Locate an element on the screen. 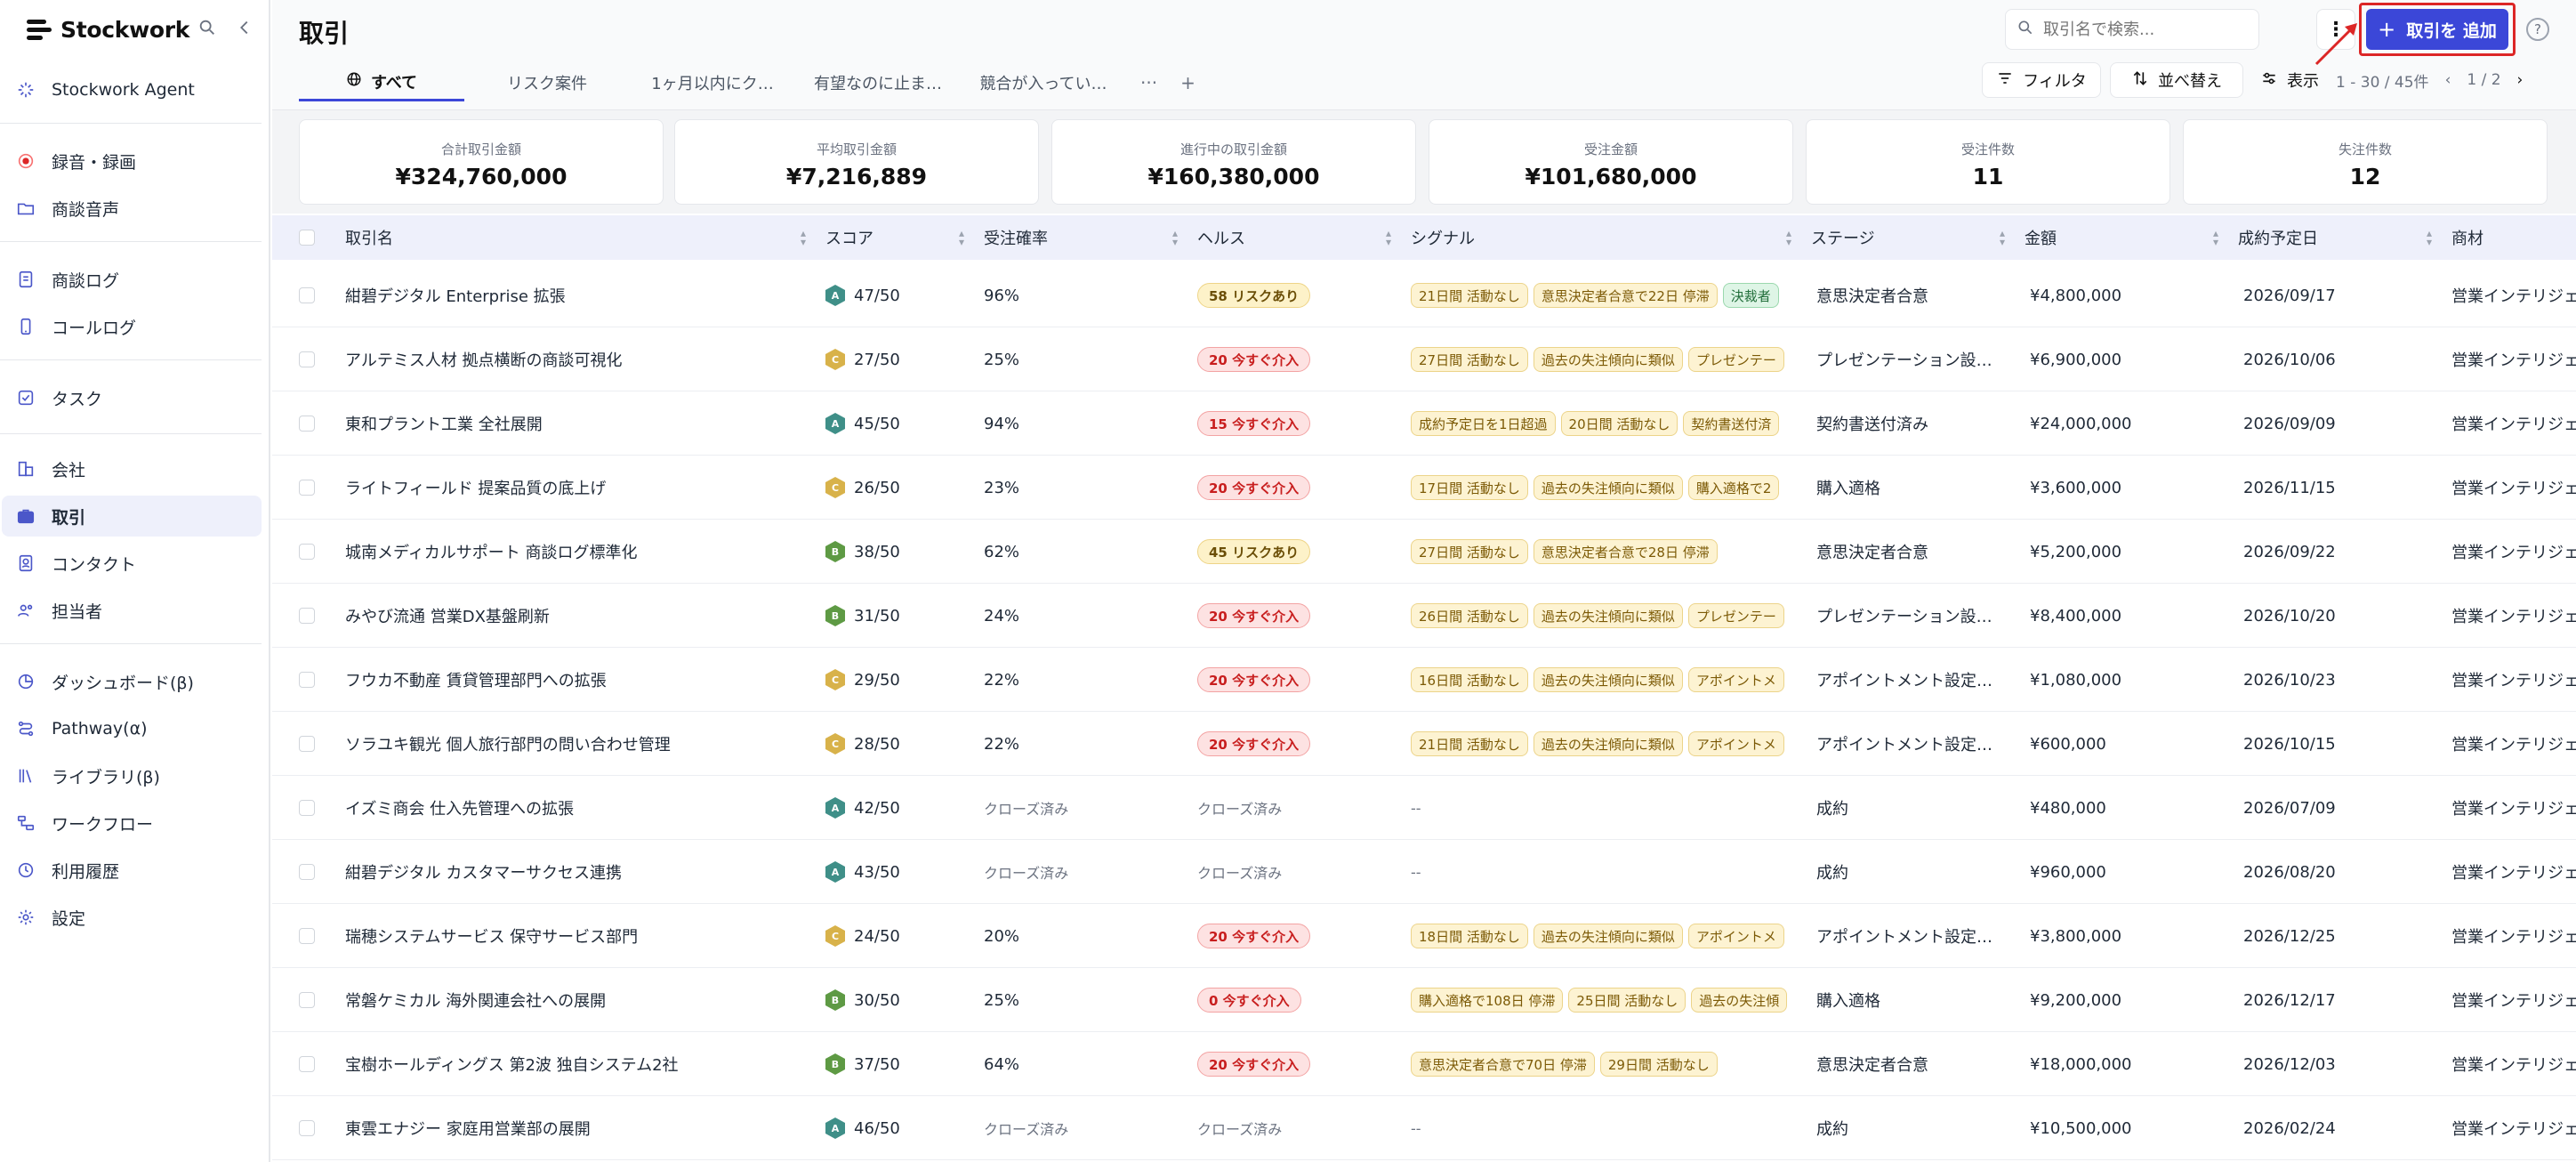 The image size is (2576, 1162). deal-name: 常磐ケミカル 海外関連会社への展開 is located at coordinates (581, 1000).